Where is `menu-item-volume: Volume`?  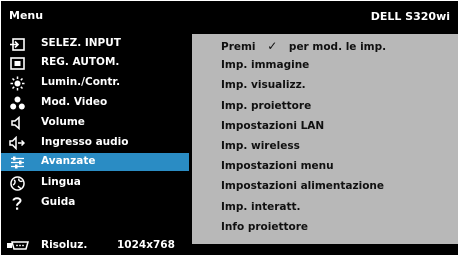
menu-item-volume: Volume is located at coordinates (95, 123).